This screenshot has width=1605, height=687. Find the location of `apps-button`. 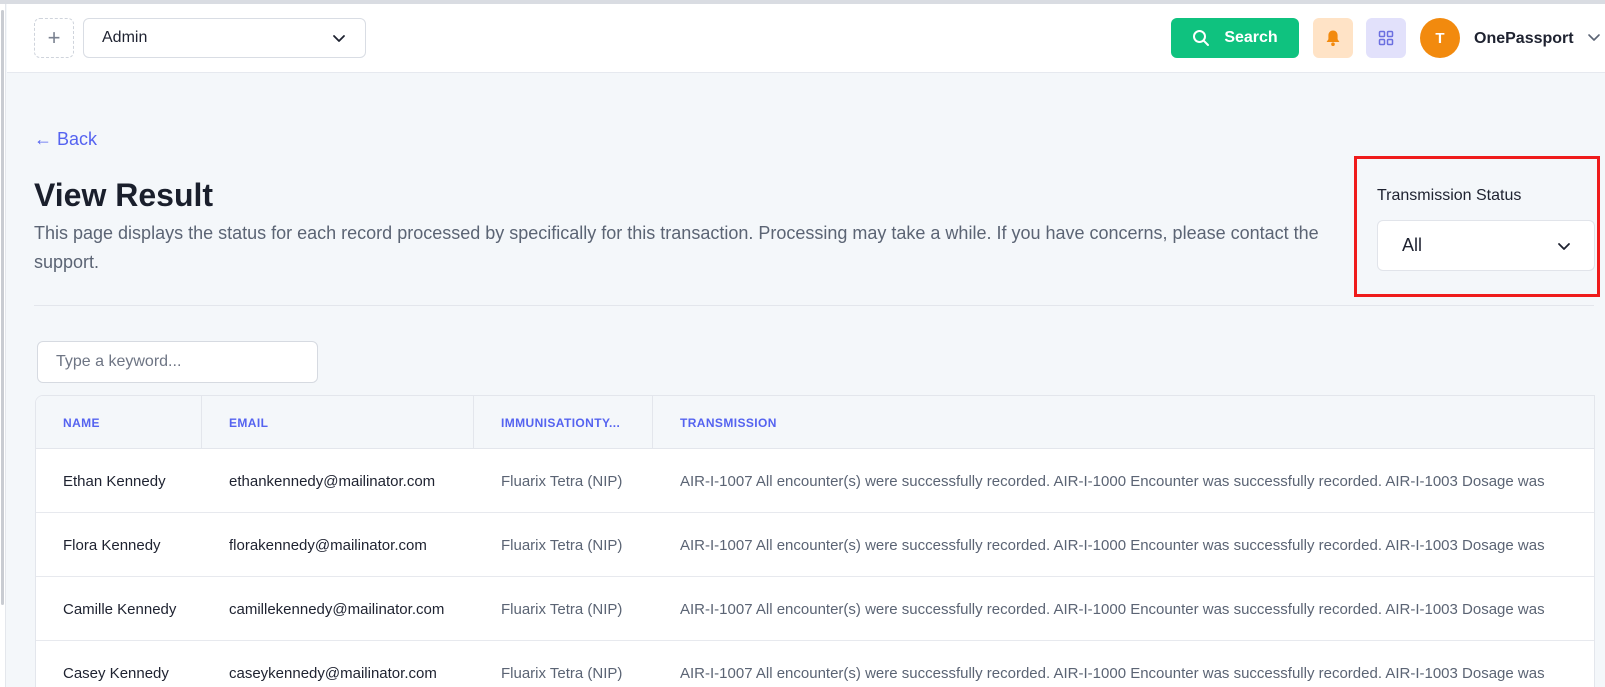

apps-button is located at coordinates (1386, 38).